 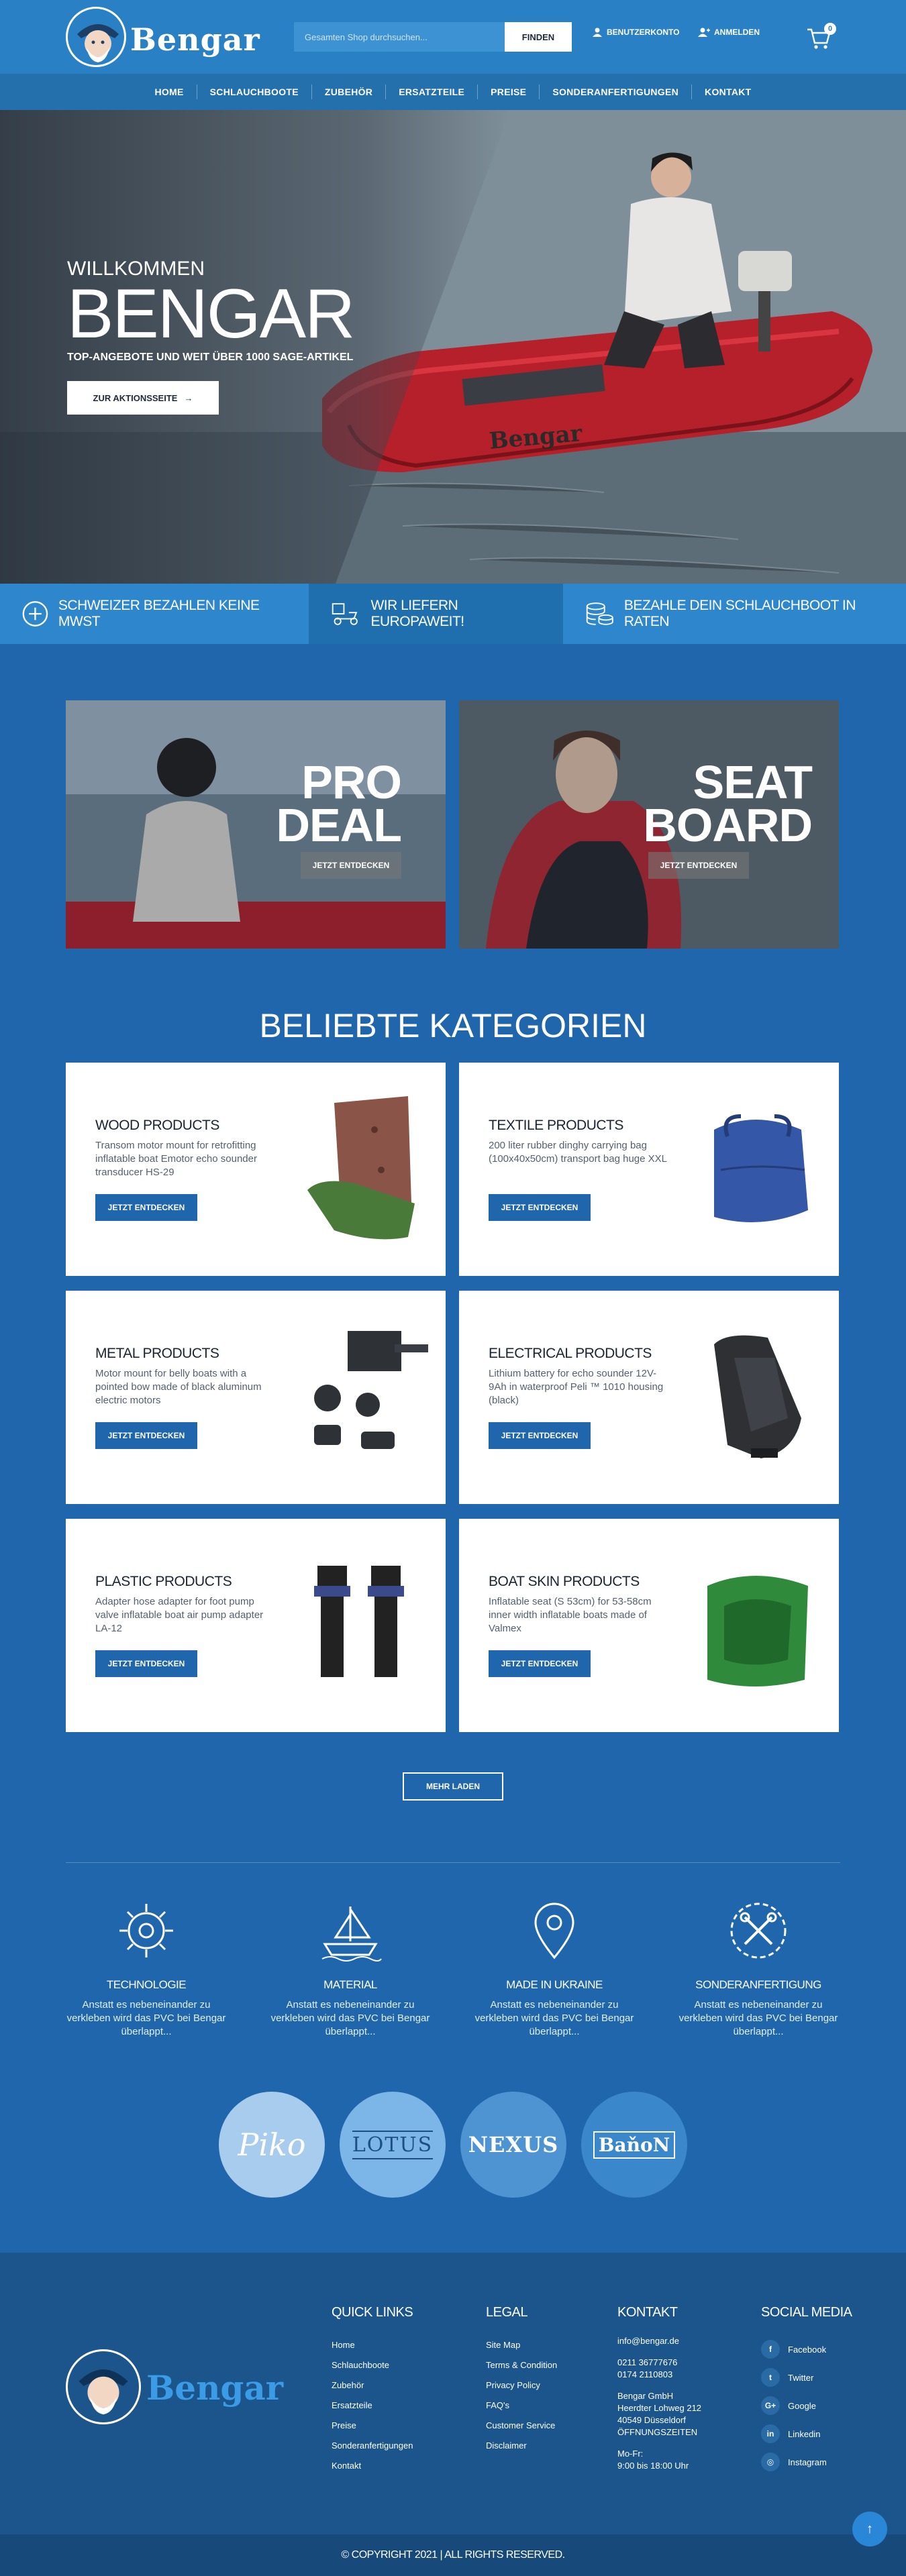 What do you see at coordinates (615, 92) in the screenshot?
I see `nav-item-sonderanfertigungen: SONDERANFERTIGUNGEN` at bounding box center [615, 92].